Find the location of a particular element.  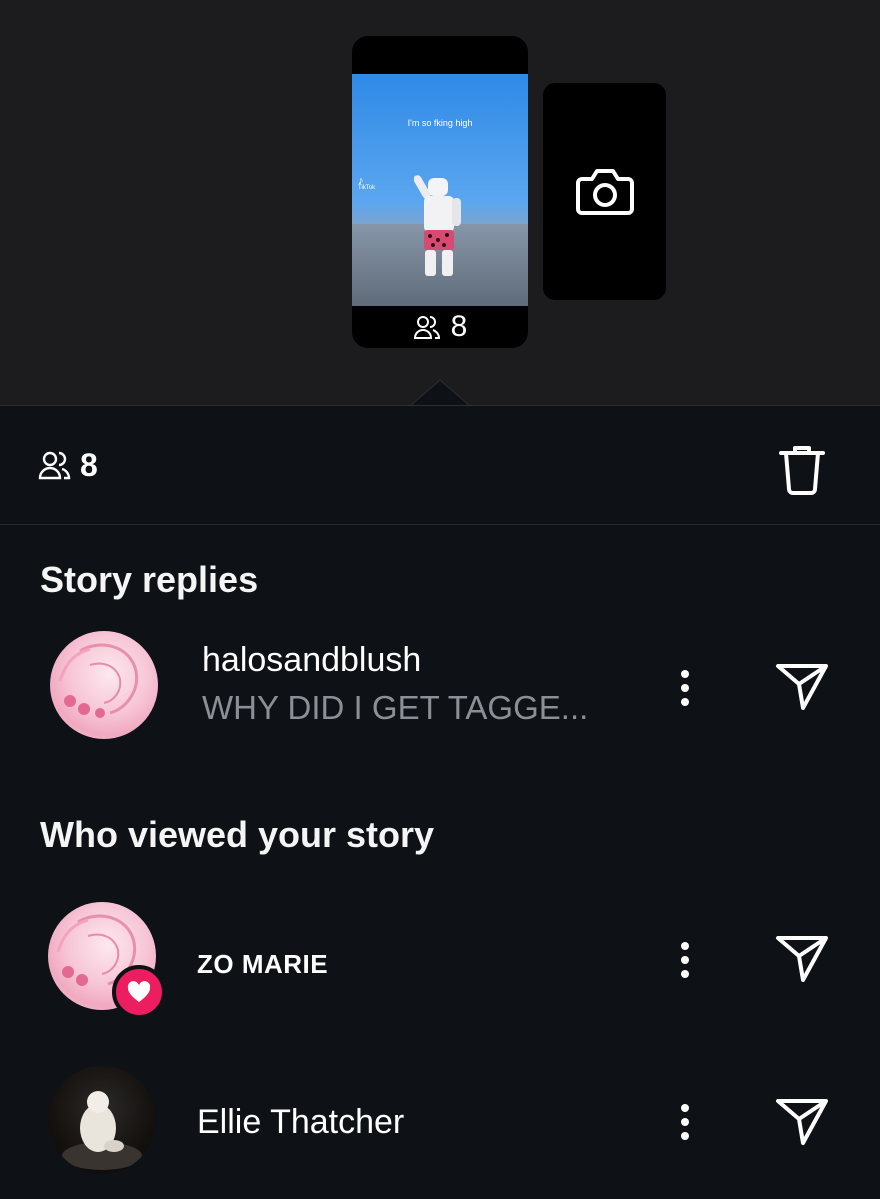

story-viewer-count-value: 8 is located at coordinates (459, 326).